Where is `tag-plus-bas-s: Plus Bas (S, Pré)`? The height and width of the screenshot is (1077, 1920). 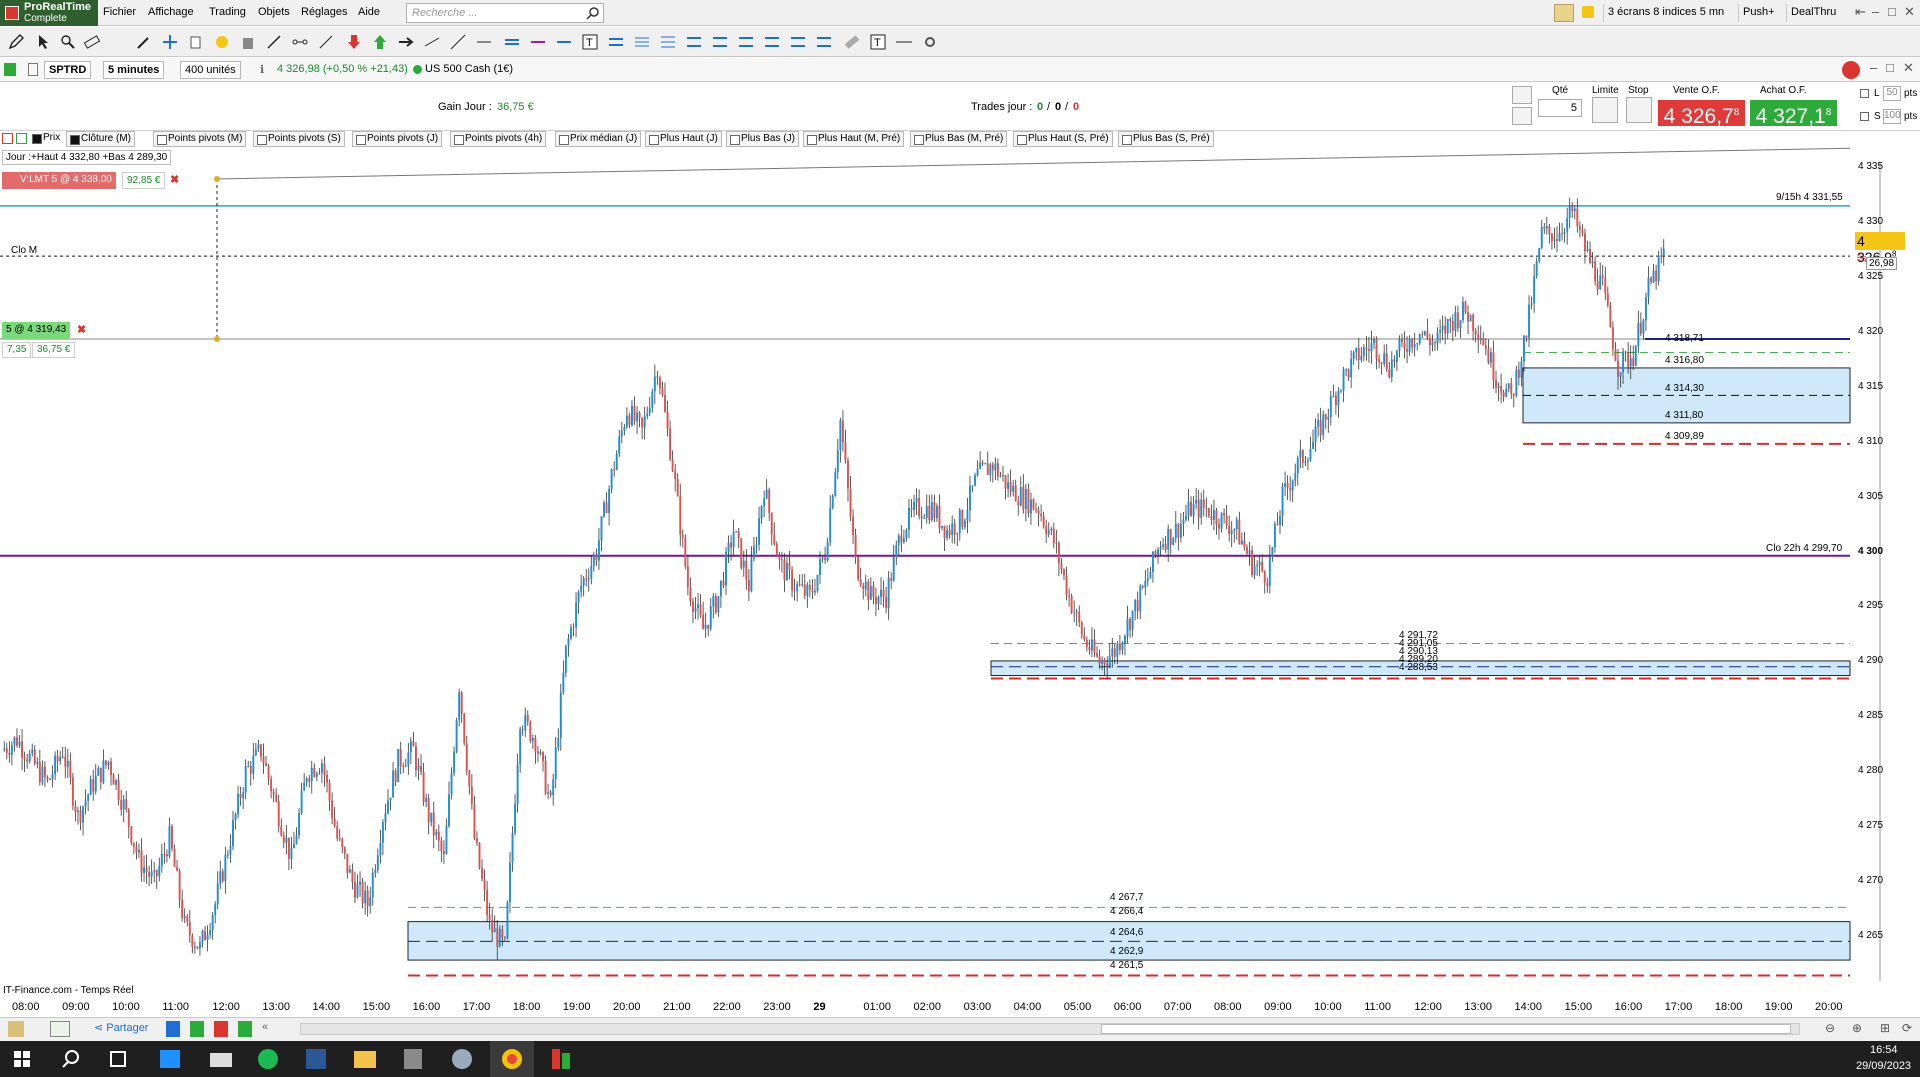
tag-plus-bas-s: Plus Bas (S, Pré) is located at coordinates (1166, 139).